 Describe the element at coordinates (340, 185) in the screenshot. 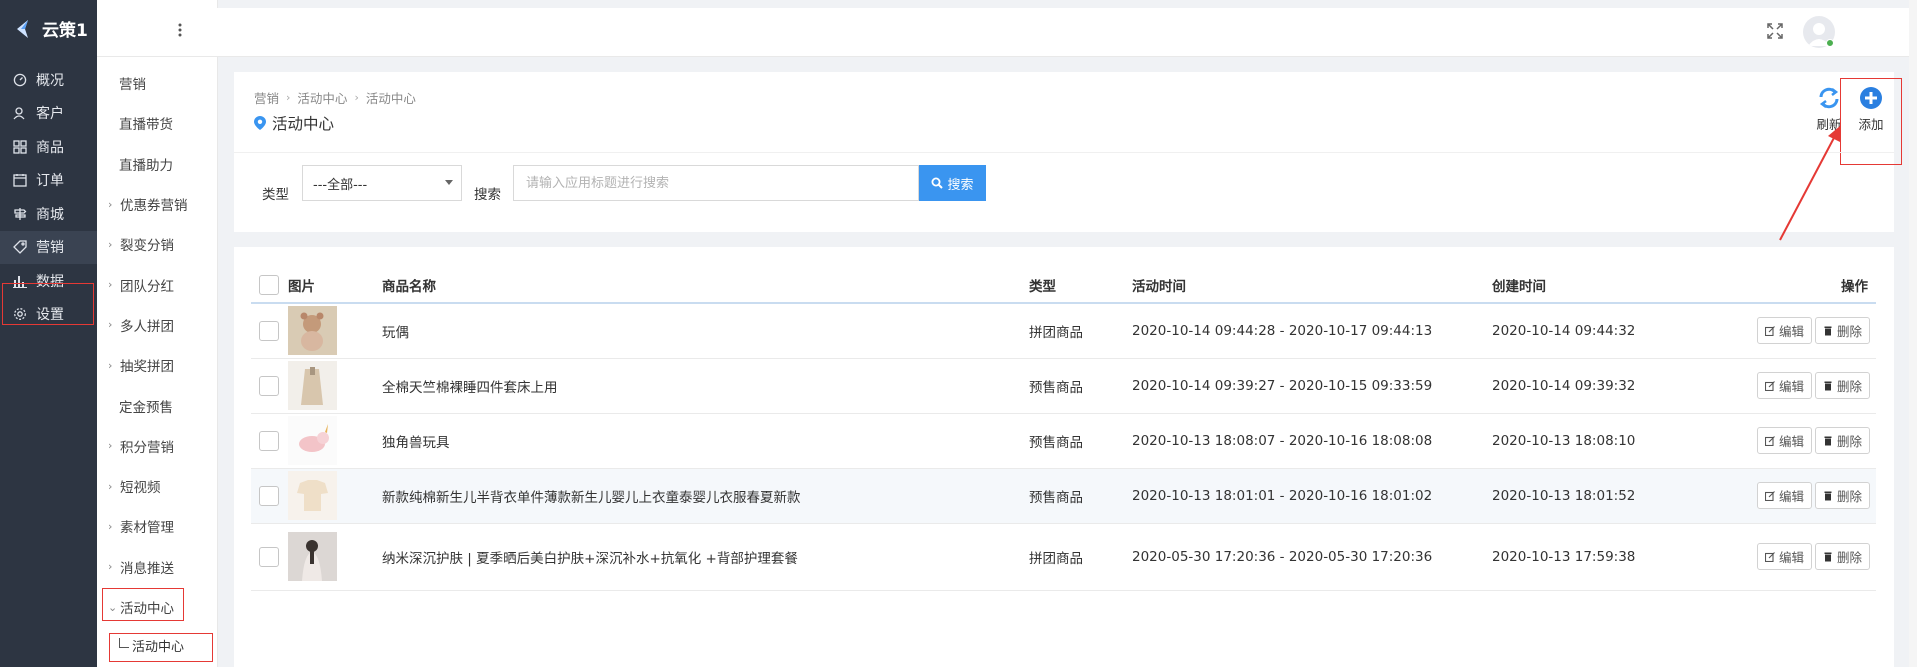

I see `type-select-value: ---全部---` at that location.